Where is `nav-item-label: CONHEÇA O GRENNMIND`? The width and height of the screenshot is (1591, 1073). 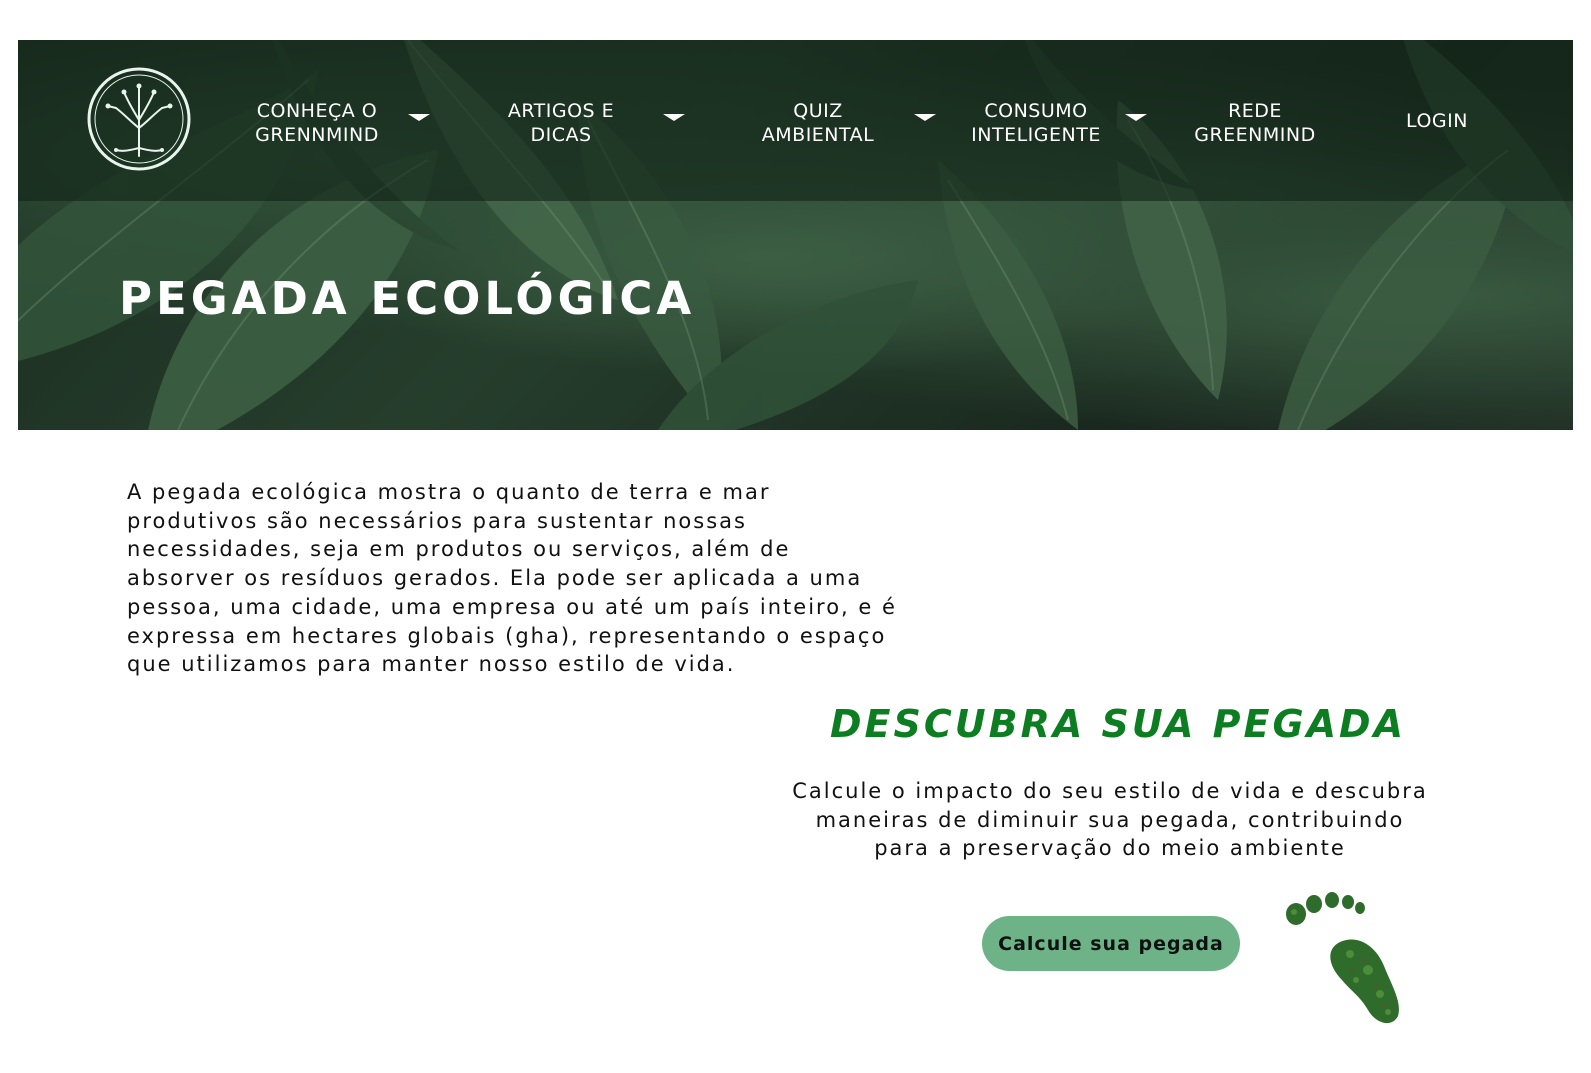 nav-item-label: CONHEÇA O GRENNMIND is located at coordinates (317, 123).